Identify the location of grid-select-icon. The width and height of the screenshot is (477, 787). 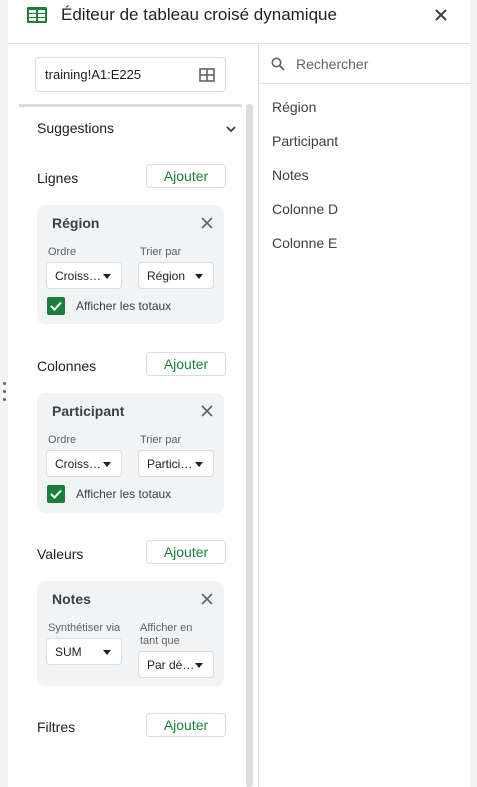
(207, 75).